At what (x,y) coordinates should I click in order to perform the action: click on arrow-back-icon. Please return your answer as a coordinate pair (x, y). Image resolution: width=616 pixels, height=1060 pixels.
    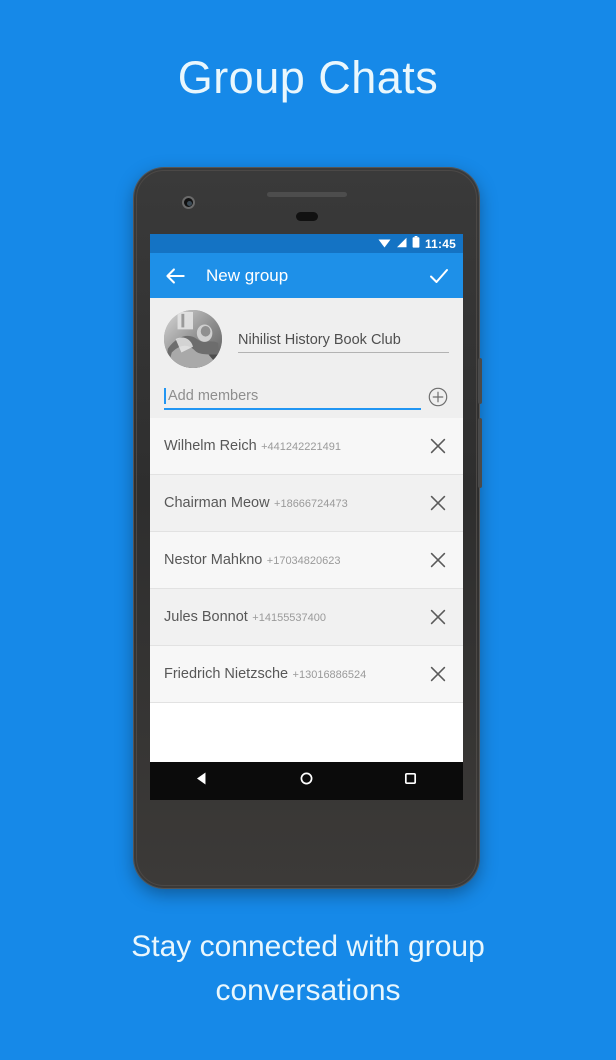
    Looking at the image, I should click on (175, 276).